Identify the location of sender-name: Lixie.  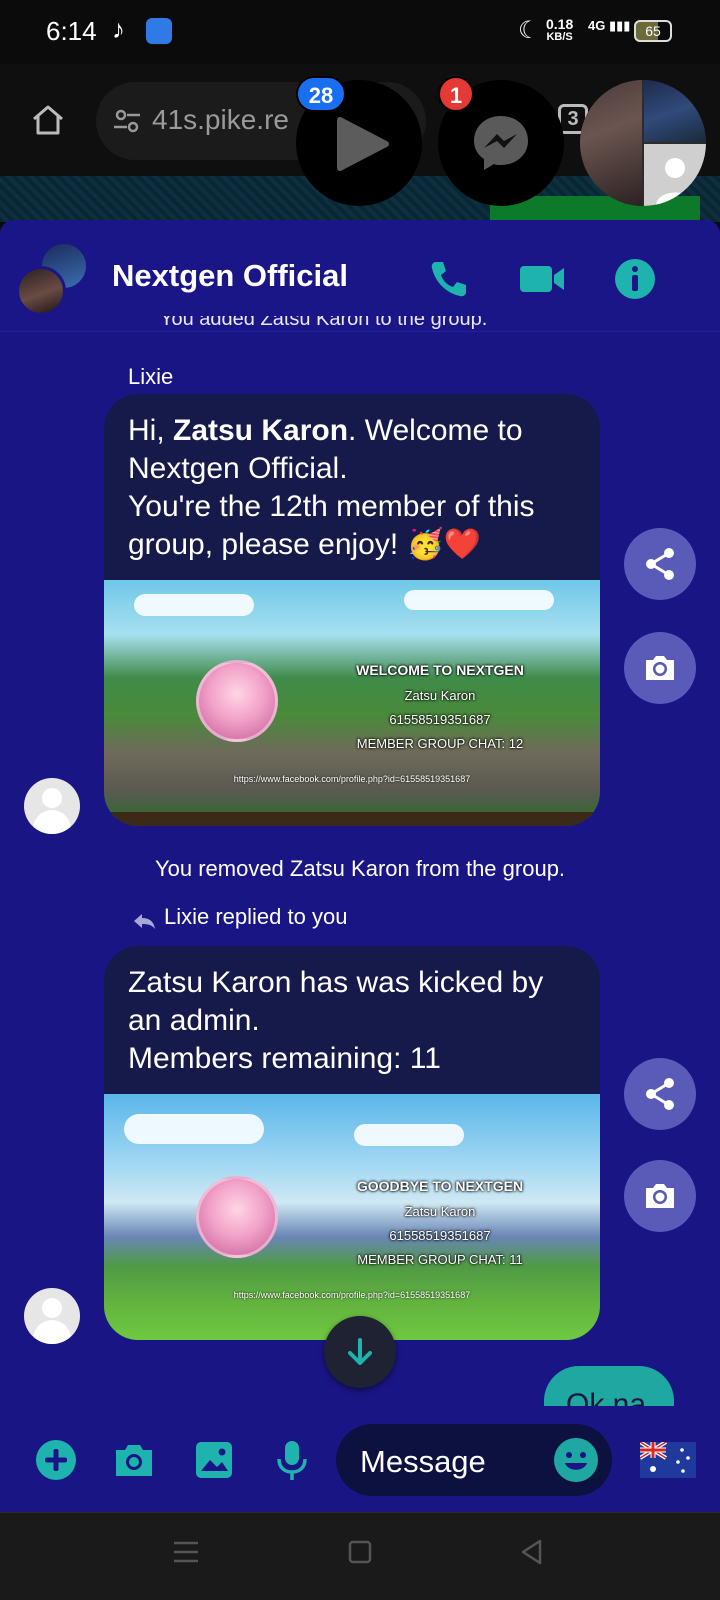
(151, 376).